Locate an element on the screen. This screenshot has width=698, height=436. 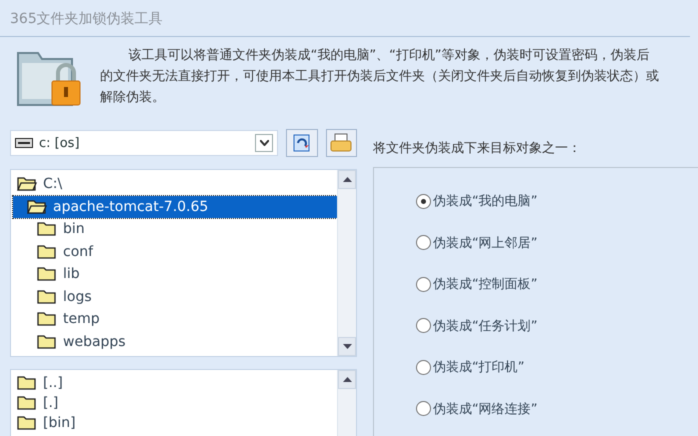
file-list-item: [.] is located at coordinates (35, 403).